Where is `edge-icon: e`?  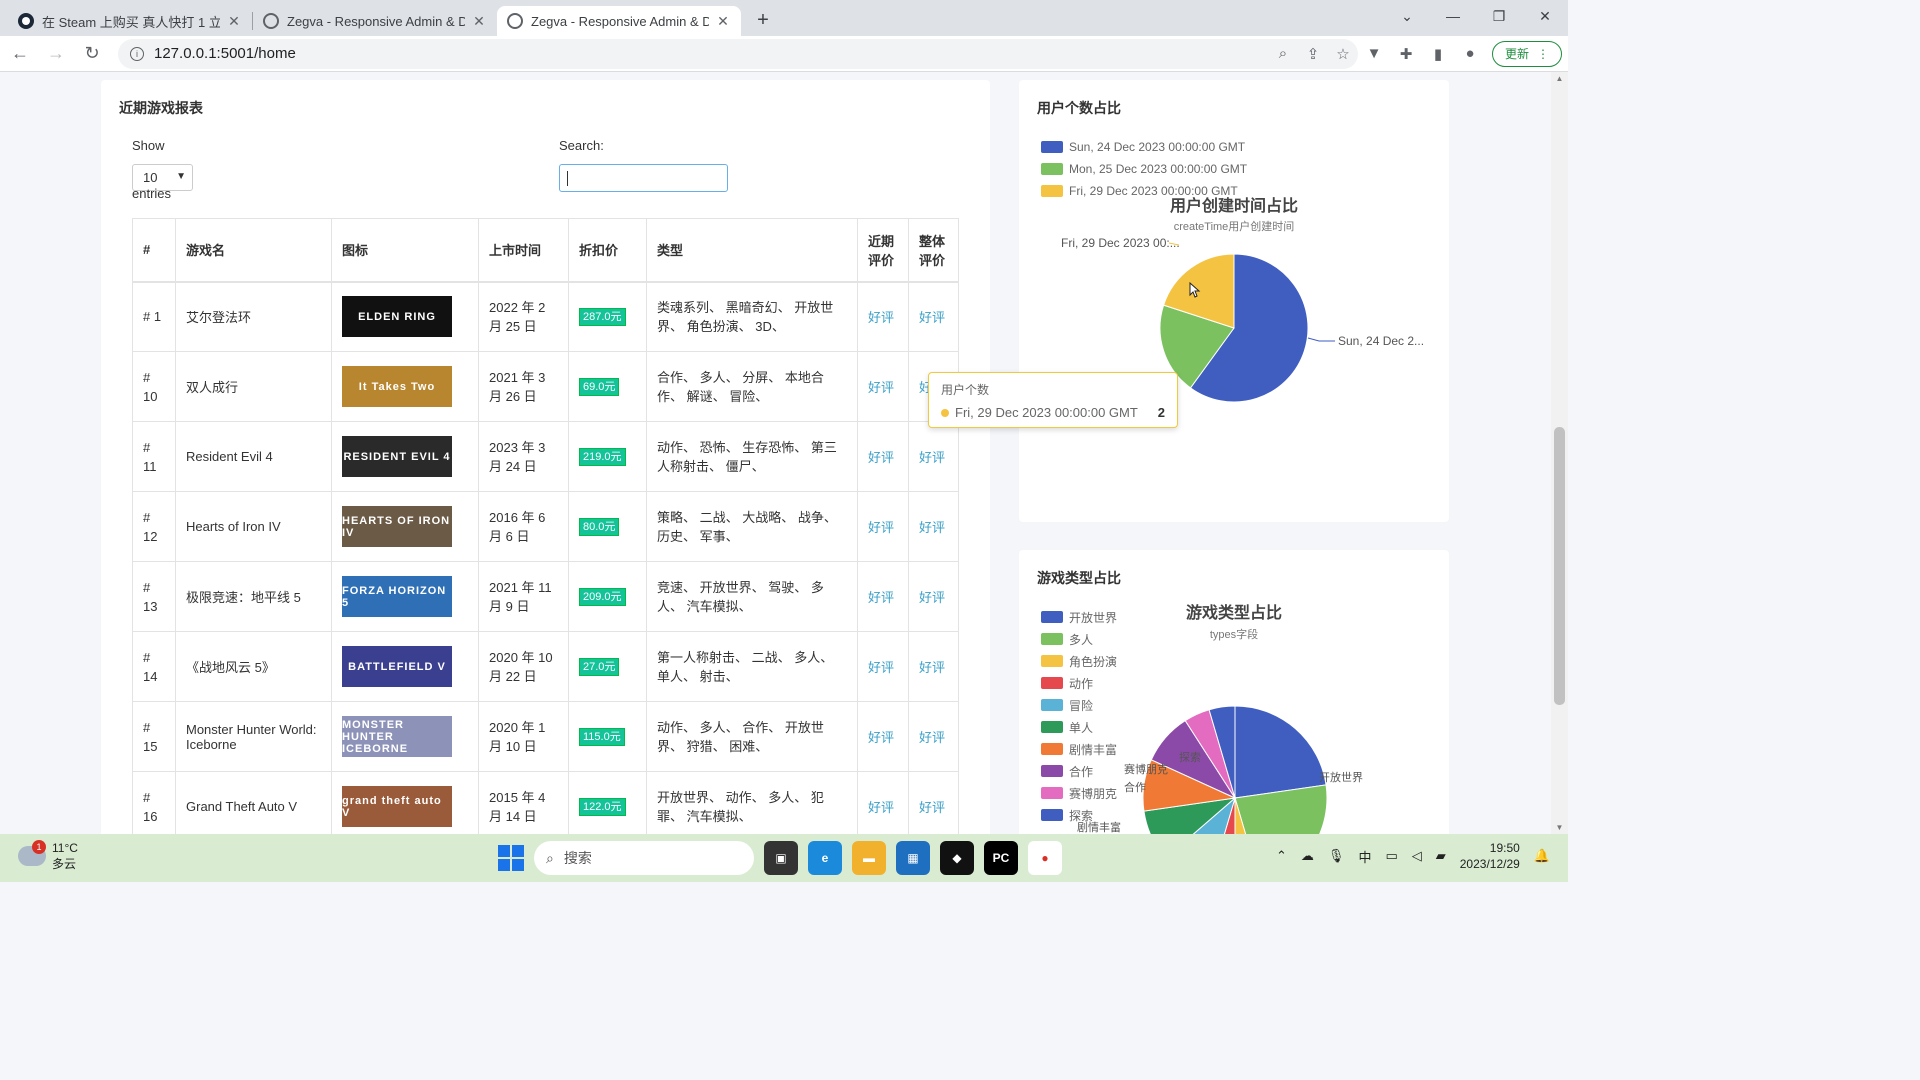 edge-icon: e is located at coordinates (825, 858).